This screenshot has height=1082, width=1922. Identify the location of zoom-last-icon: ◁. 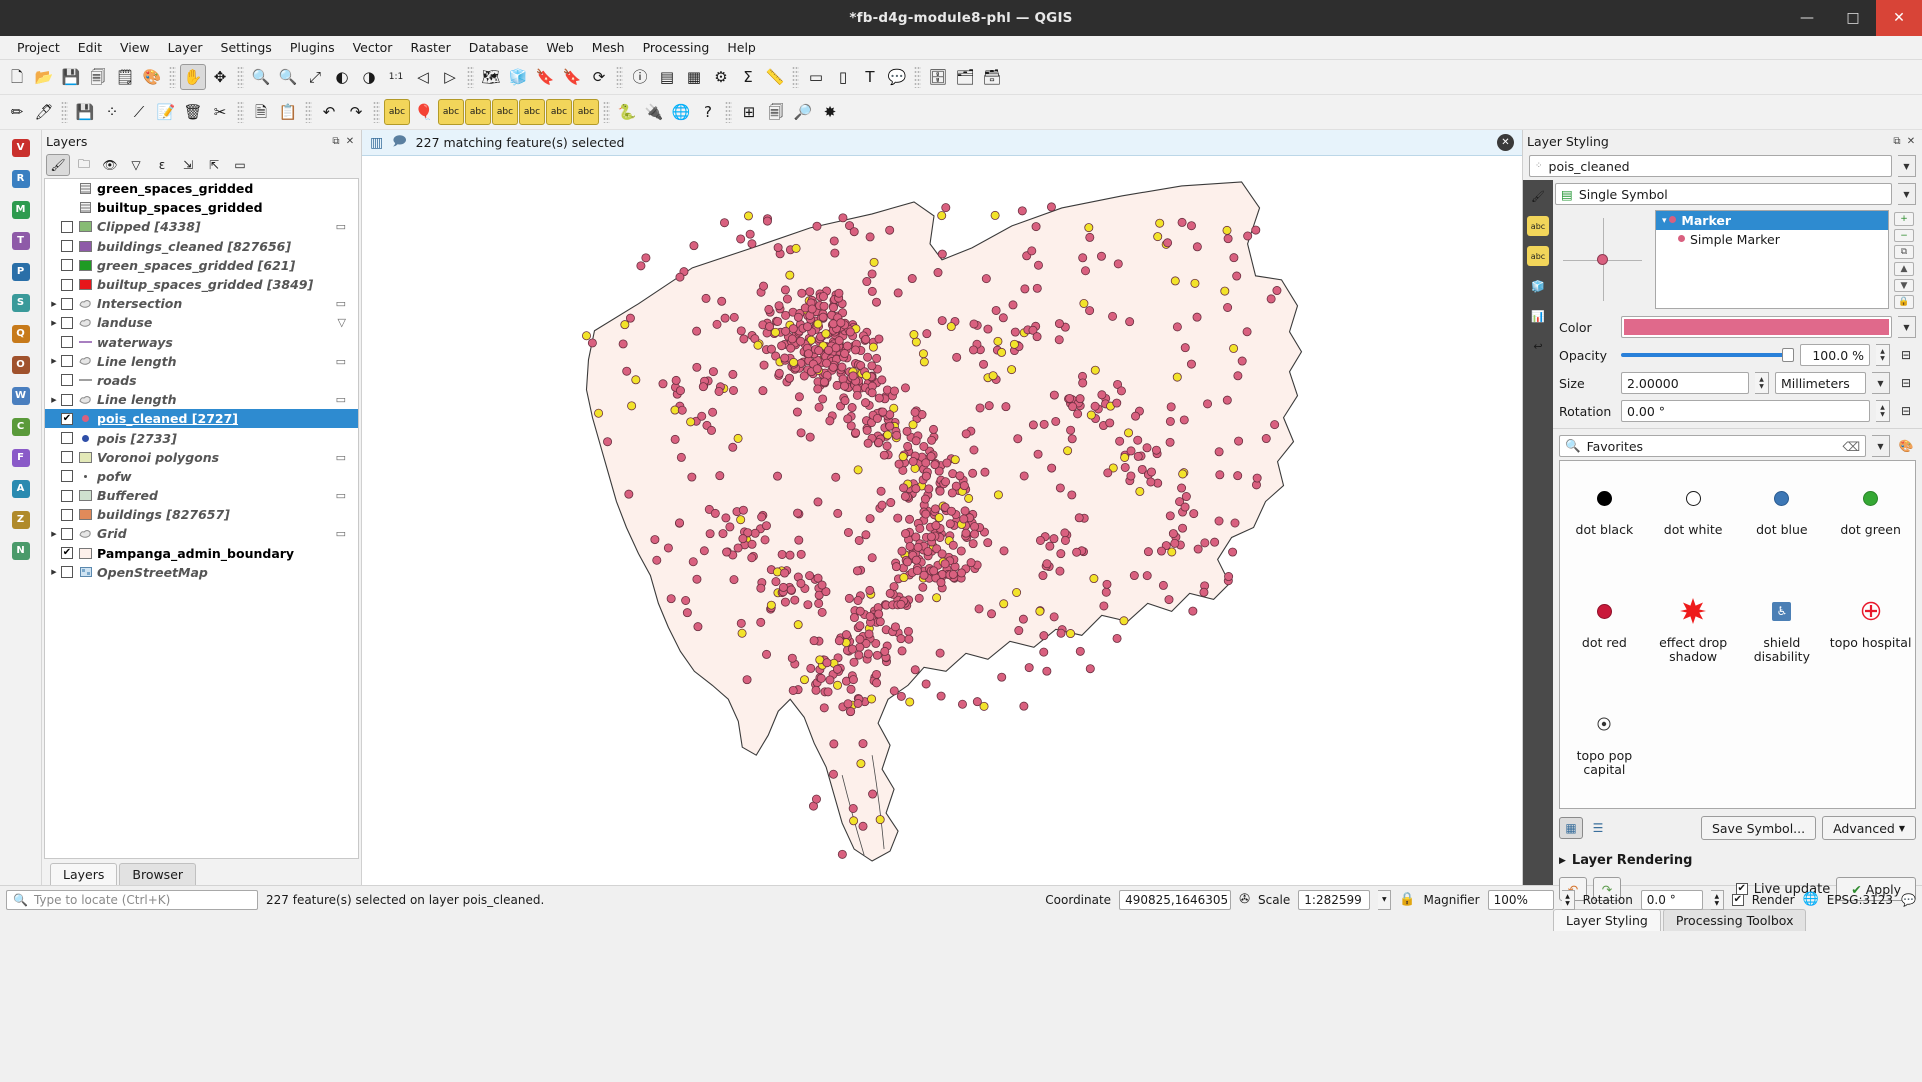
(423, 77).